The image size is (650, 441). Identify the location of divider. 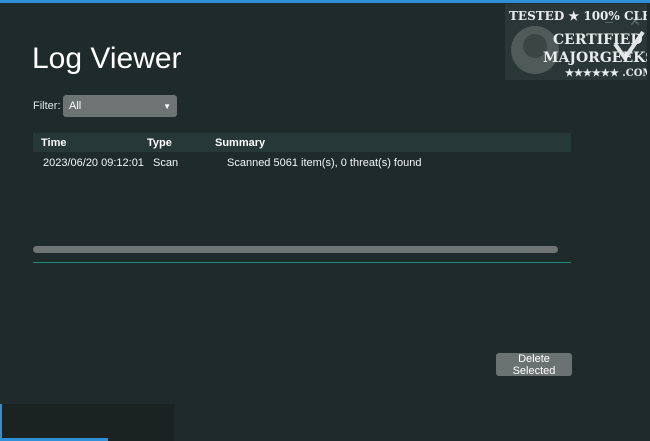
(302, 262).